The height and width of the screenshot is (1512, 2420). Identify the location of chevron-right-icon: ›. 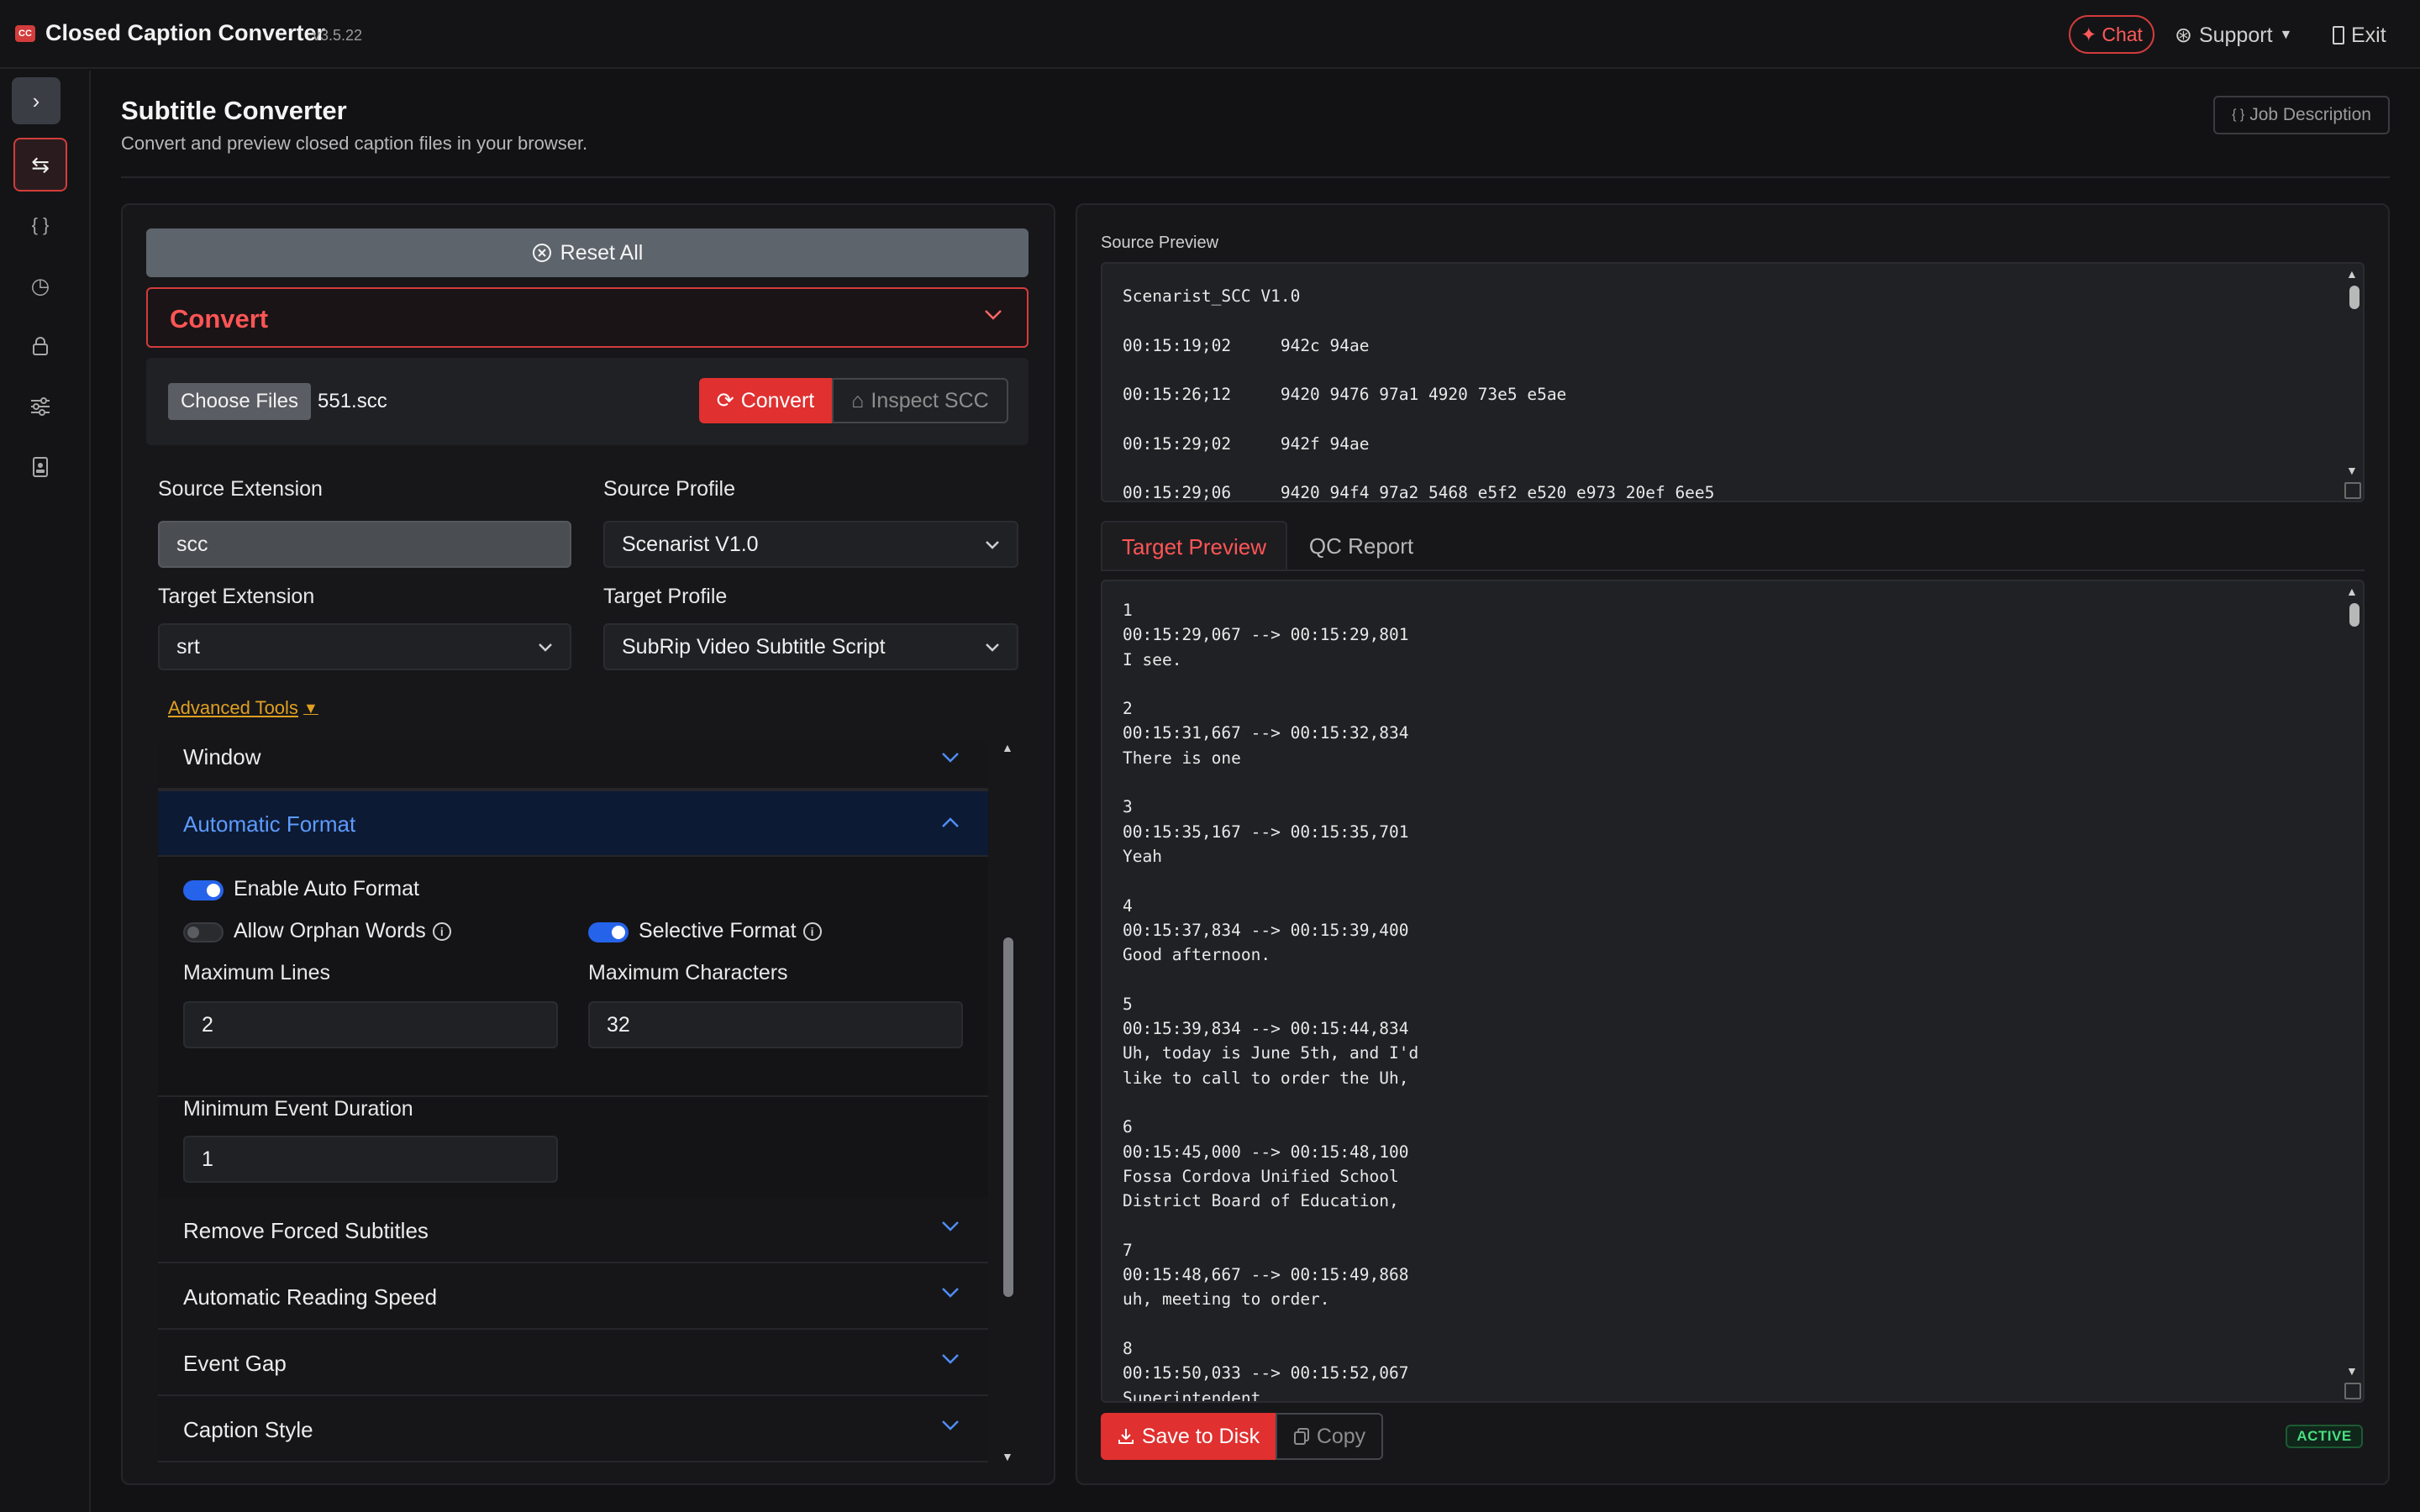
(36, 100).